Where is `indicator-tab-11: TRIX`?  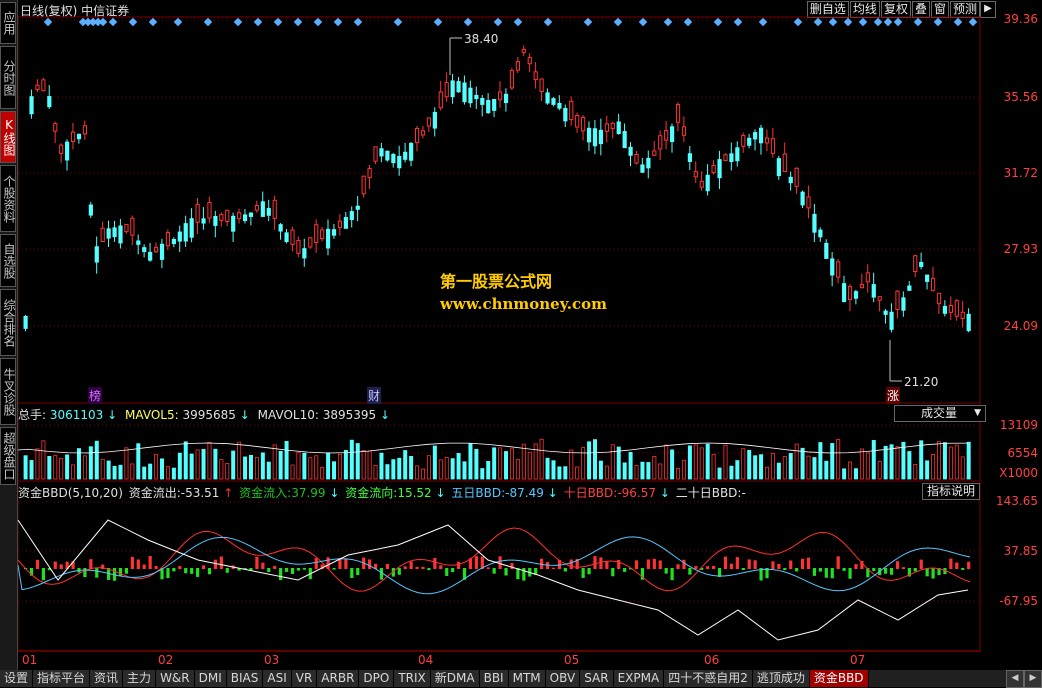
indicator-tab-11: TRIX is located at coordinates (412, 678).